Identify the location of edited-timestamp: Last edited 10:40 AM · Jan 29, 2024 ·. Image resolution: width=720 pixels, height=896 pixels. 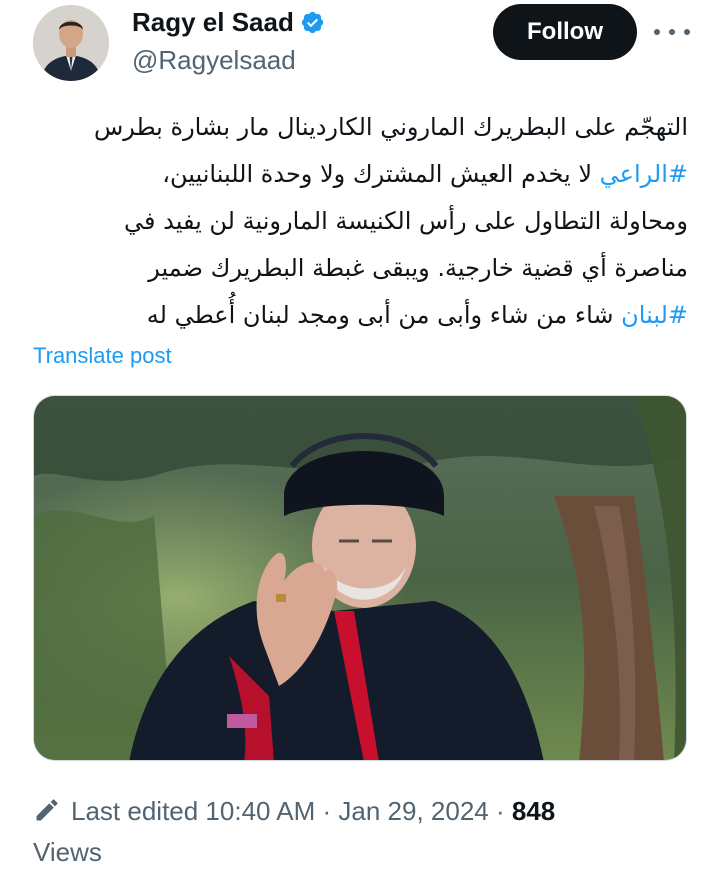
(291, 811).